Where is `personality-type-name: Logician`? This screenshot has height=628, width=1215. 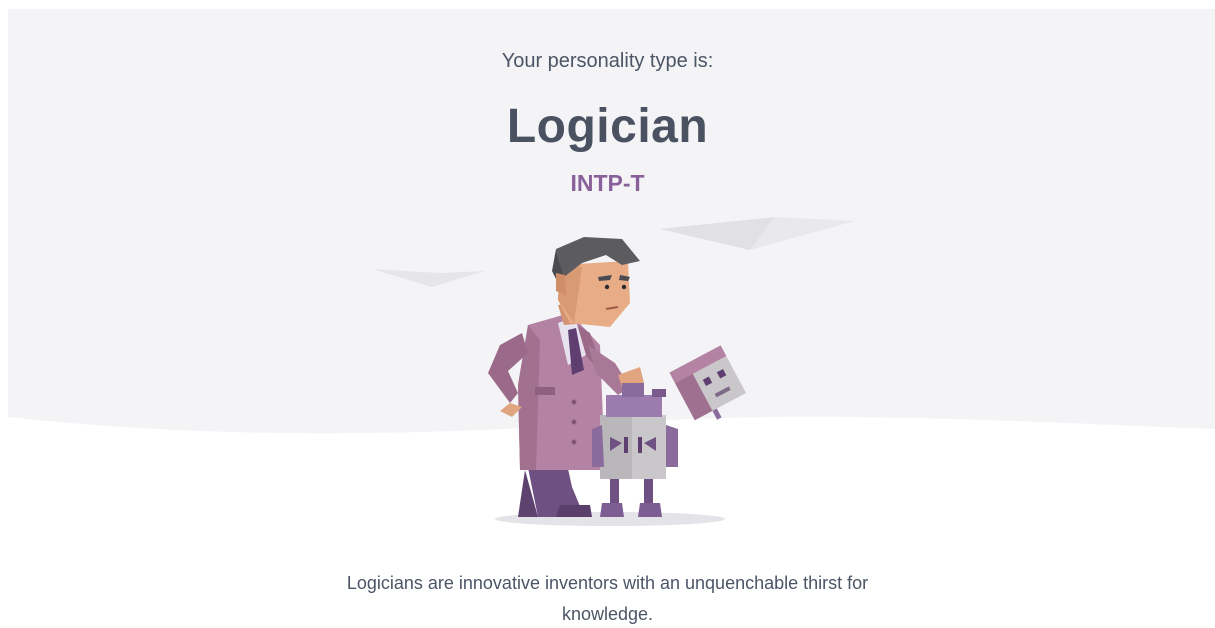
personality-type-name: Logician is located at coordinates (607, 126).